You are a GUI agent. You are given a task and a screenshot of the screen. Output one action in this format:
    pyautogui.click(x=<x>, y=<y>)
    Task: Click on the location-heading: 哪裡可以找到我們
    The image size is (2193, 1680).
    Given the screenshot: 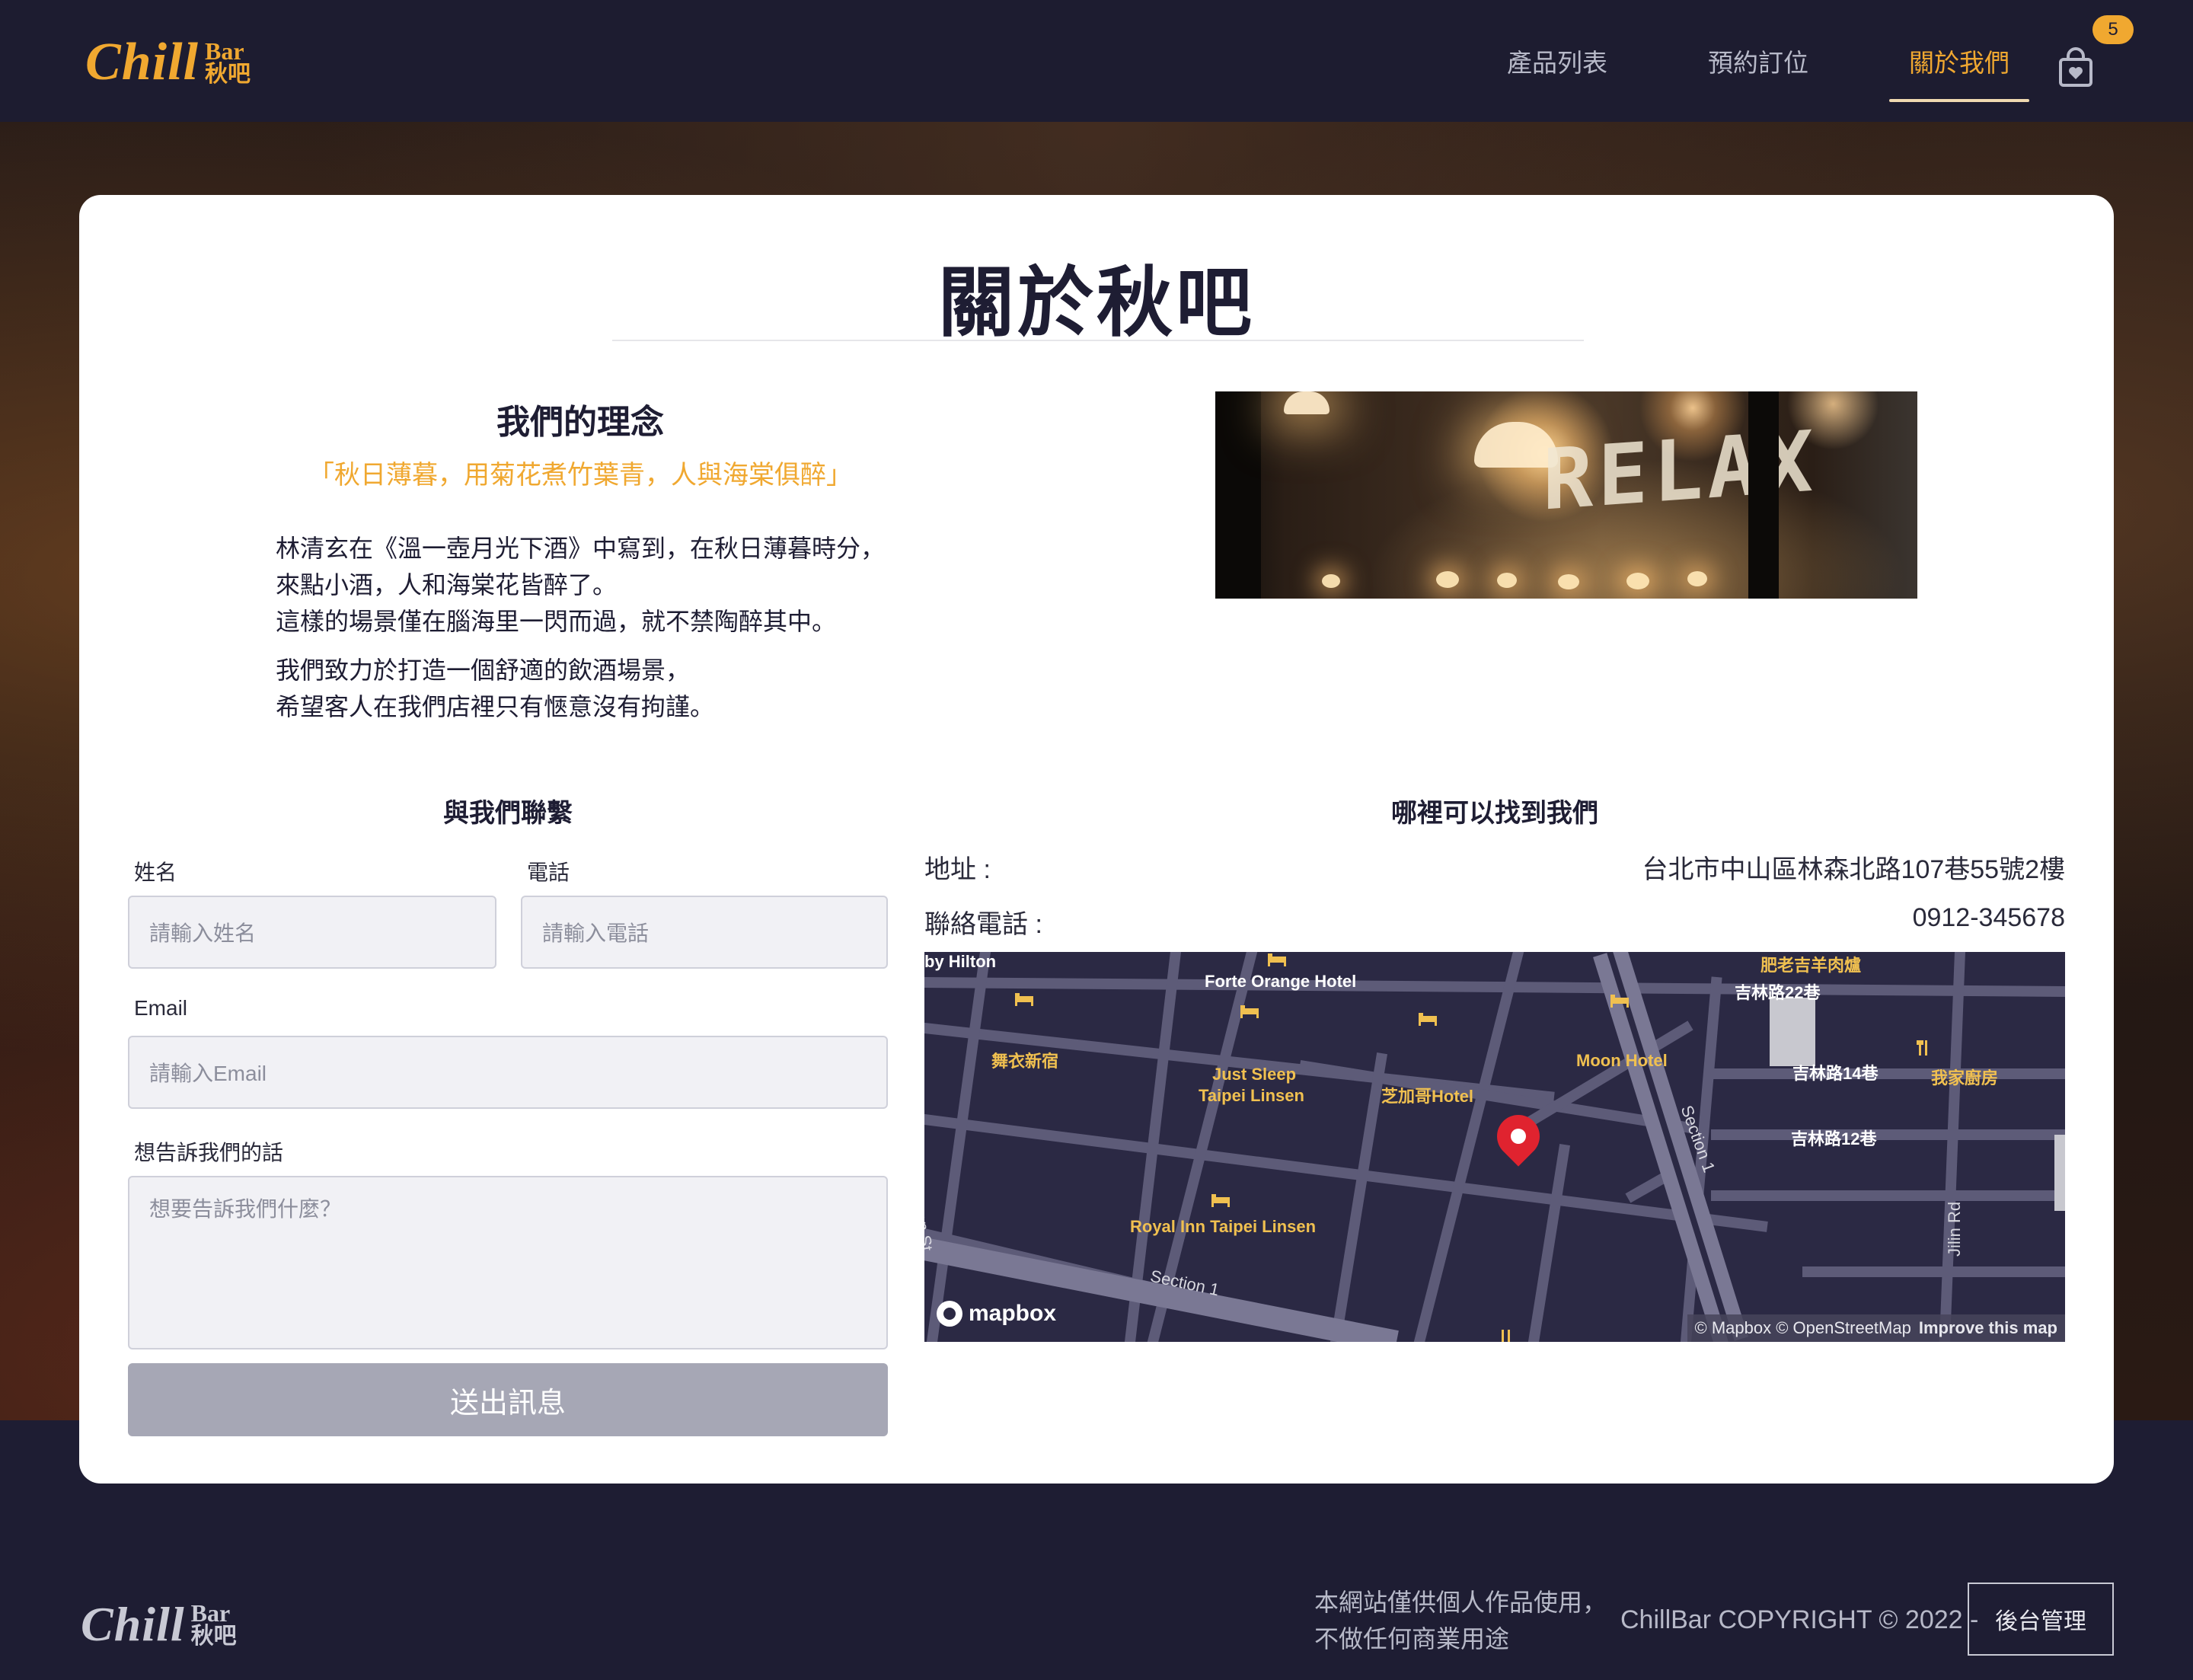 What is the action you would take?
    pyautogui.click(x=1494, y=813)
    